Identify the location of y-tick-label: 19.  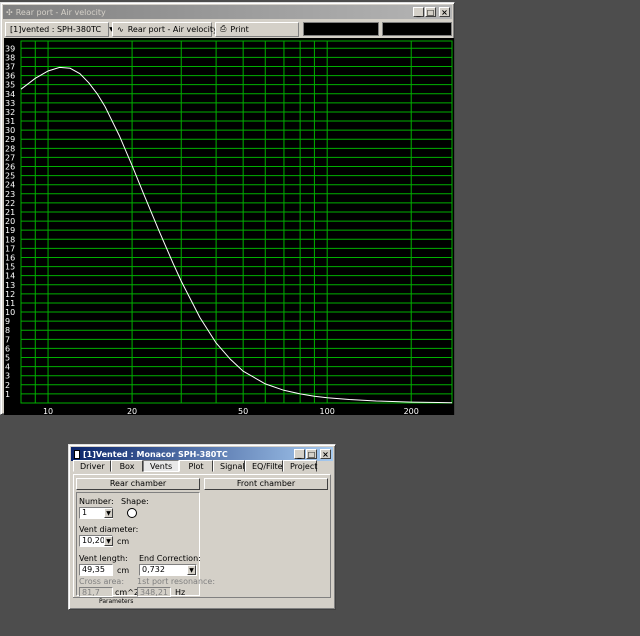
(10, 230).